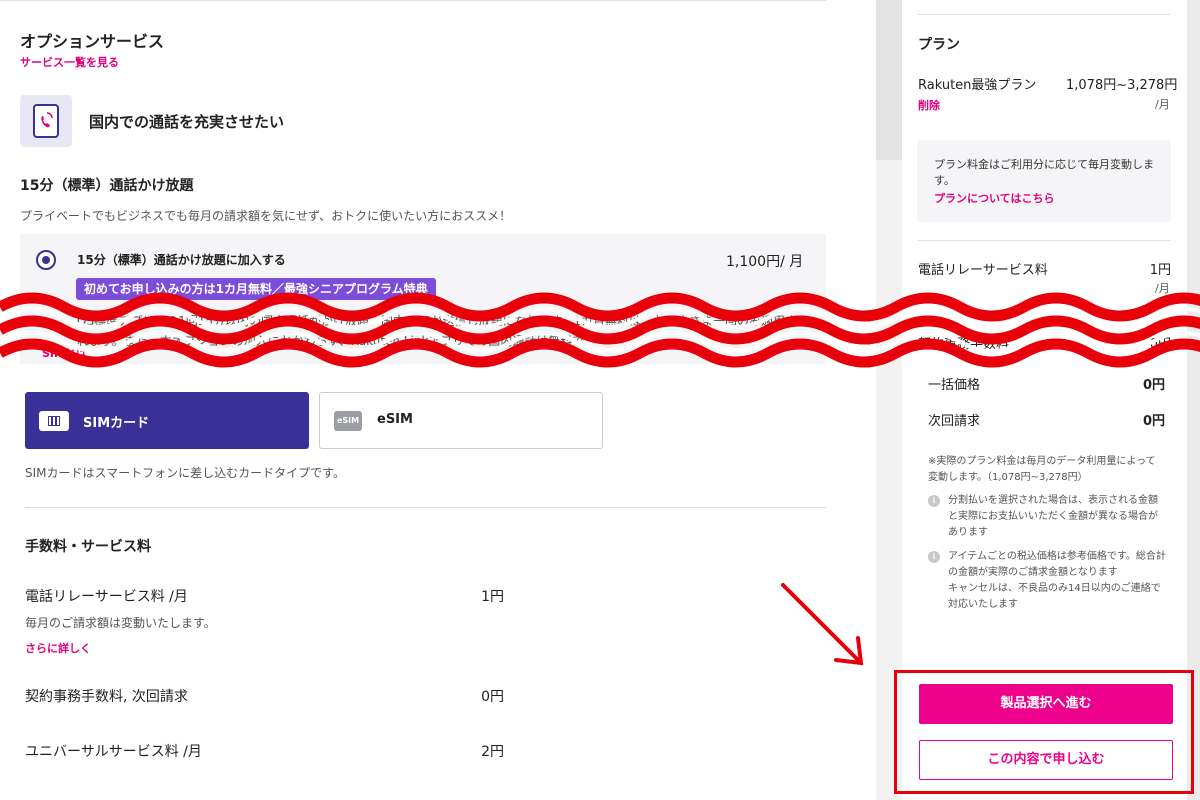  I want to click on relay-fee-per-month: /月, so click(1162, 288).